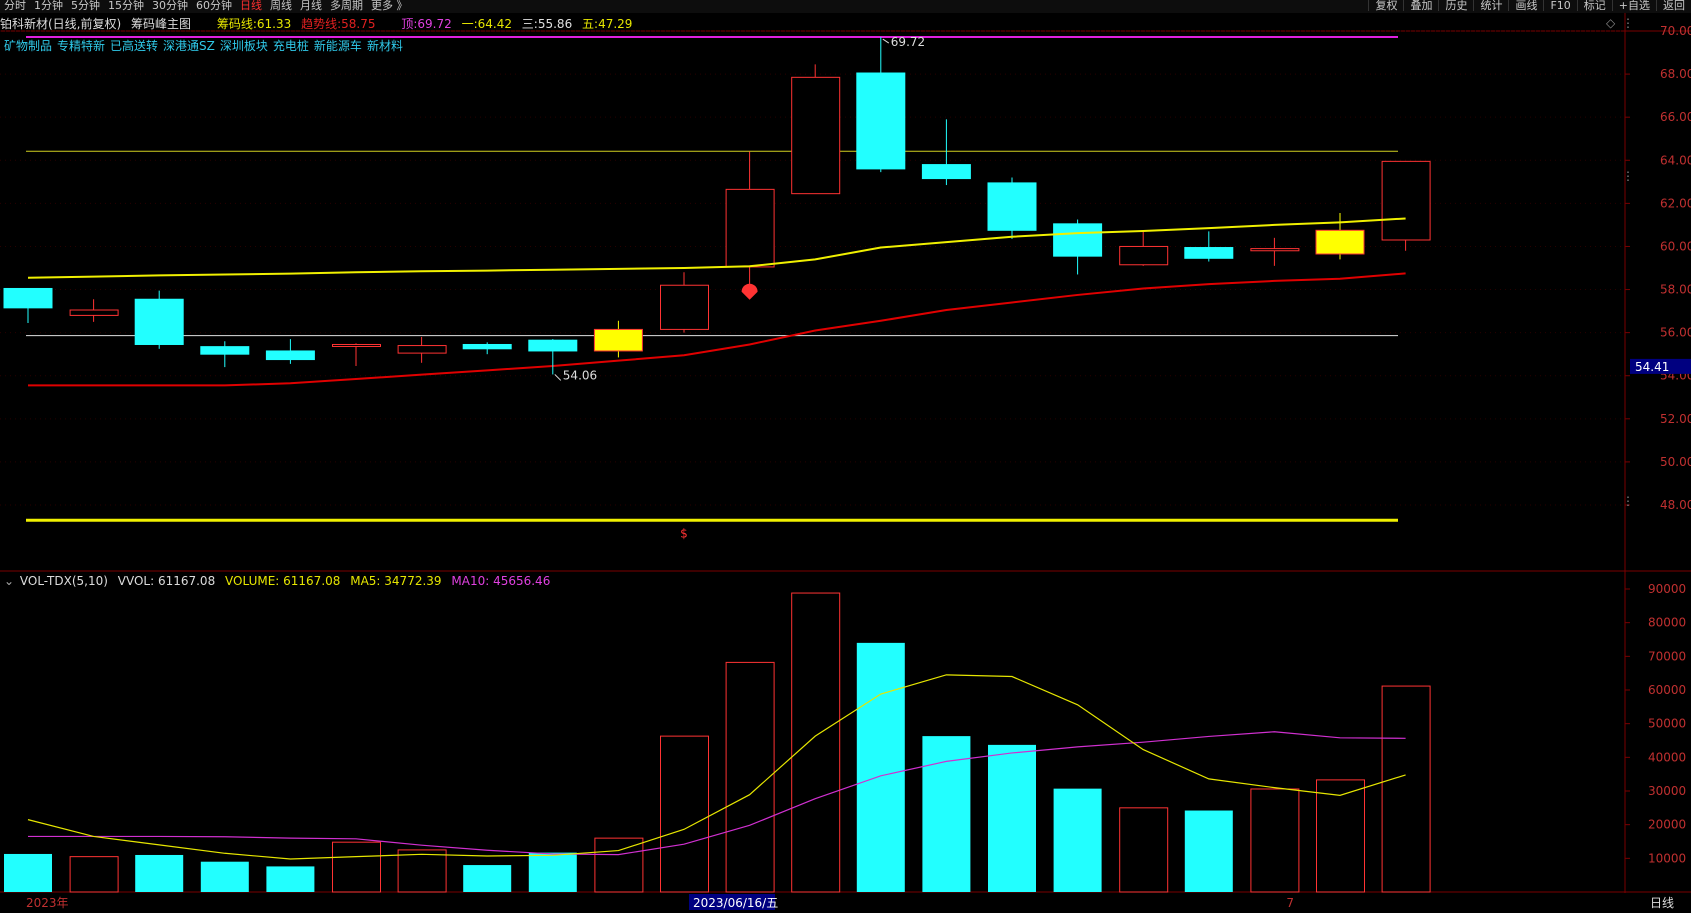 The width and height of the screenshot is (1691, 913). What do you see at coordinates (1667, 656) in the screenshot?
I see `volume-tick-label: 70000` at bounding box center [1667, 656].